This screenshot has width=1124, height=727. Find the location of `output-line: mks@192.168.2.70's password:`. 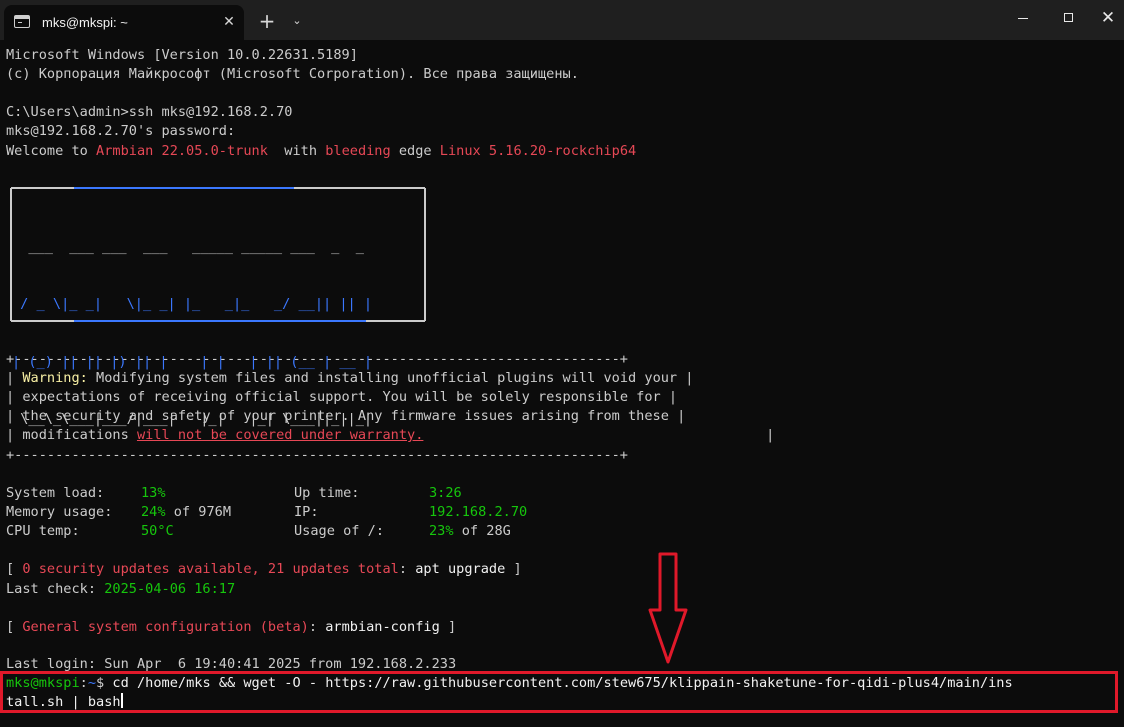

output-line: mks@192.168.2.70's password: is located at coordinates (121, 131).